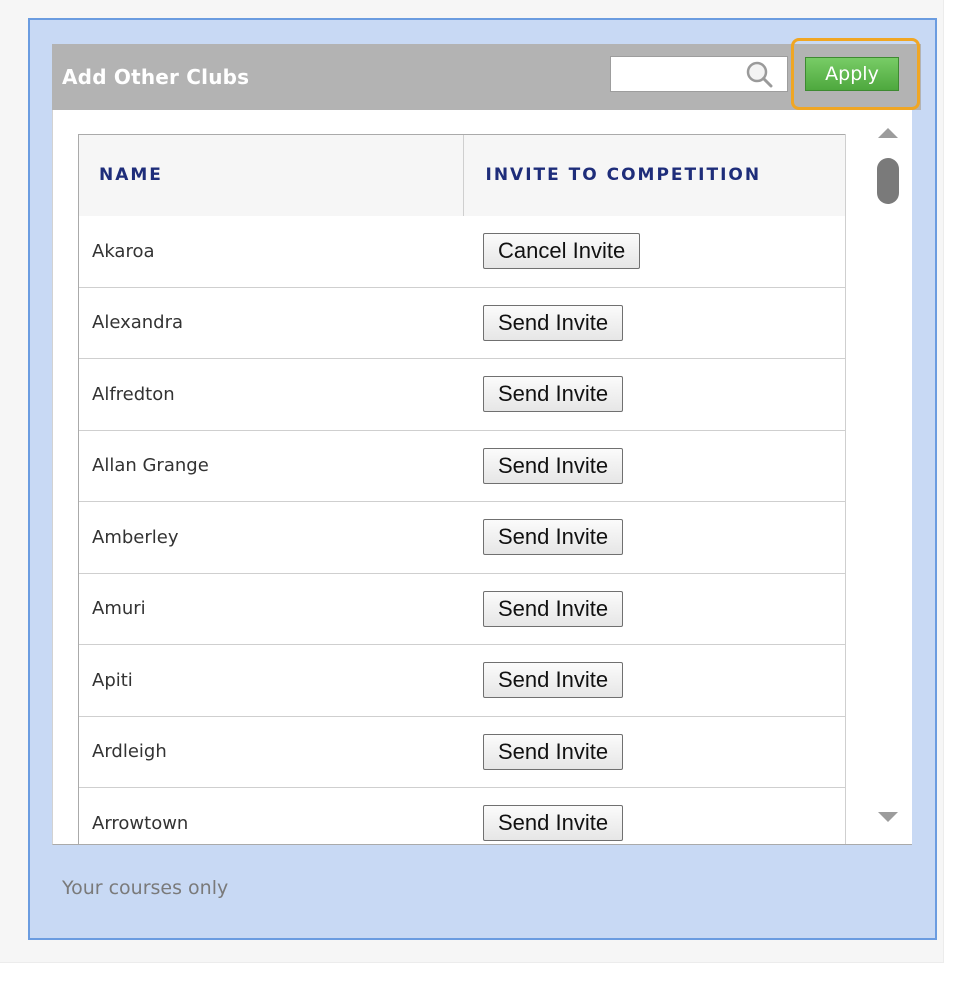 This screenshot has height=986, width=969. What do you see at coordinates (888, 181) in the screenshot?
I see `scroll-thumb` at bounding box center [888, 181].